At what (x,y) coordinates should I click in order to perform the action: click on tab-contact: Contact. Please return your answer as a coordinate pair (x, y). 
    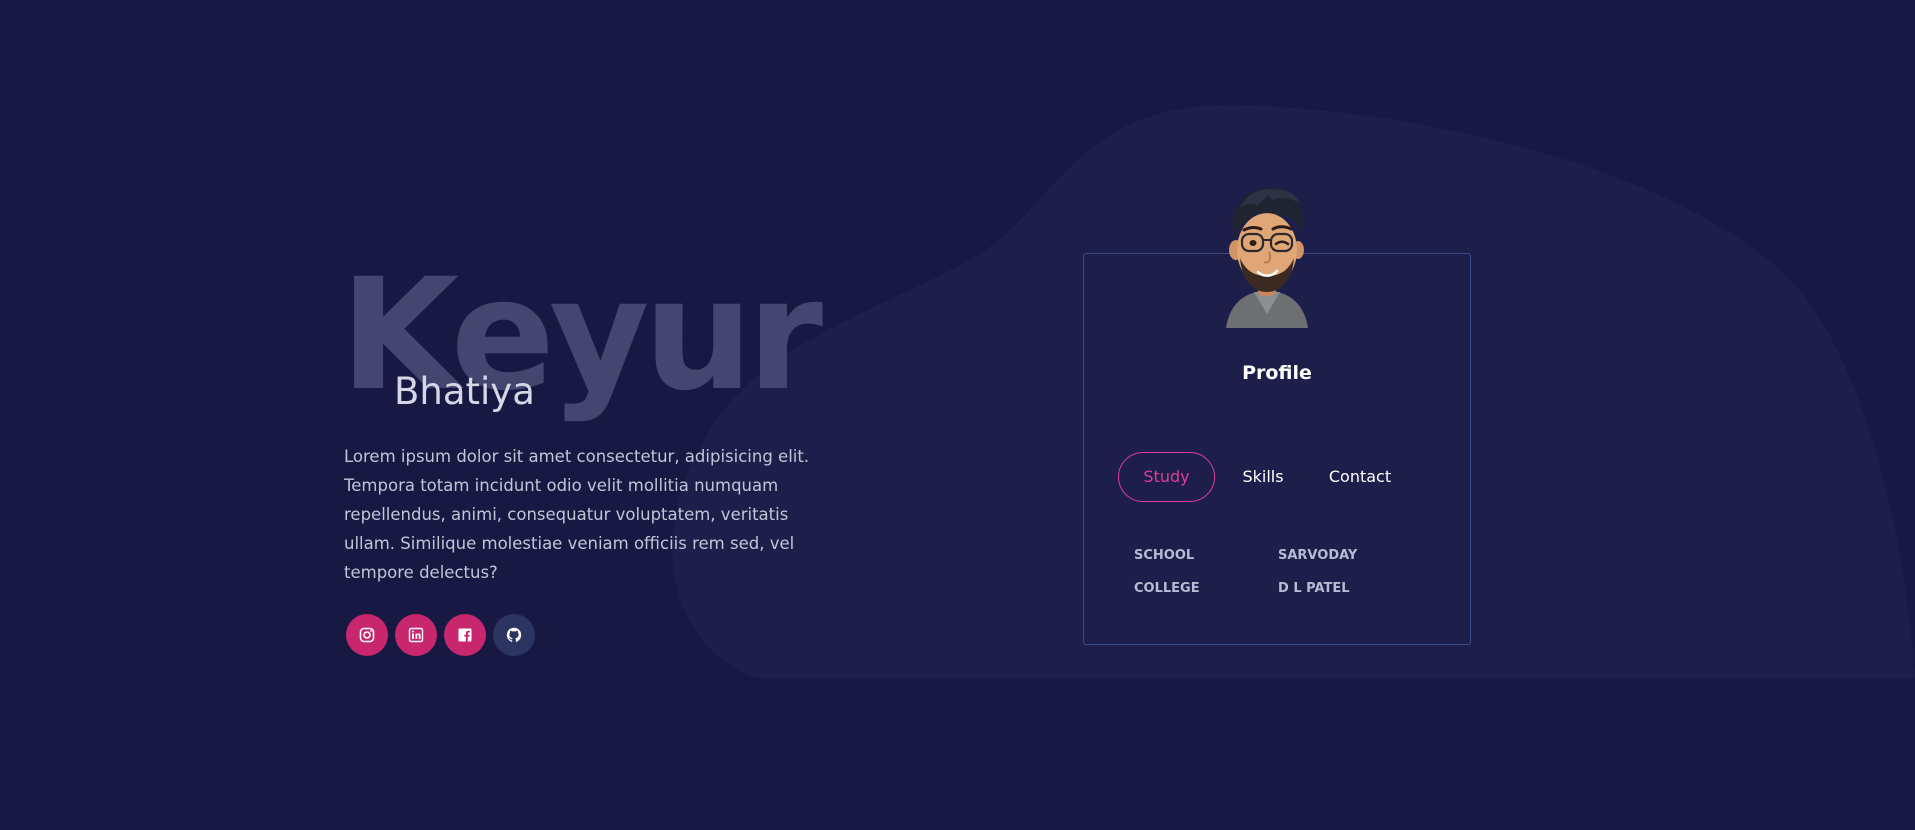
    Looking at the image, I should click on (1360, 477).